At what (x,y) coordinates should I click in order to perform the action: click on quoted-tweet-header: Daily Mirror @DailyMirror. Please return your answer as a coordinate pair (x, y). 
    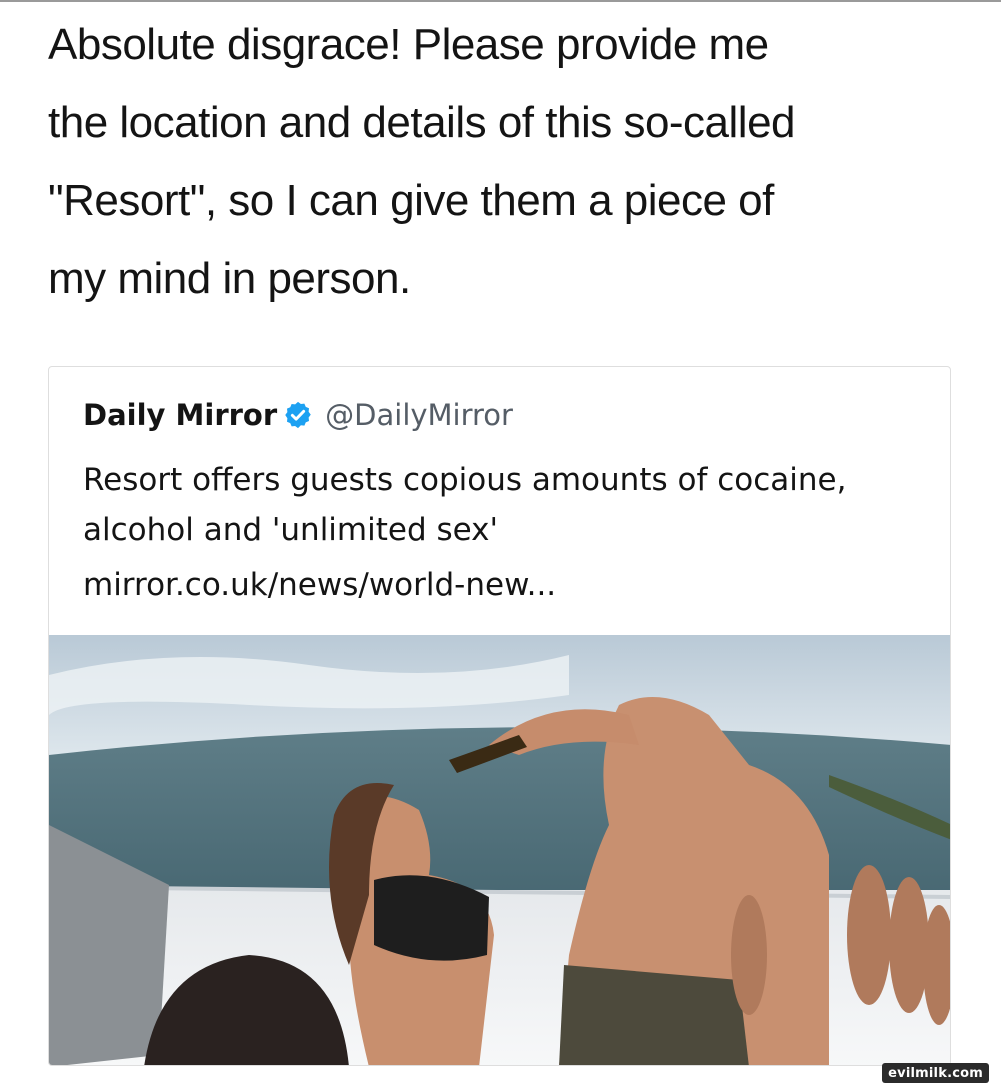
    Looking at the image, I should click on (298, 415).